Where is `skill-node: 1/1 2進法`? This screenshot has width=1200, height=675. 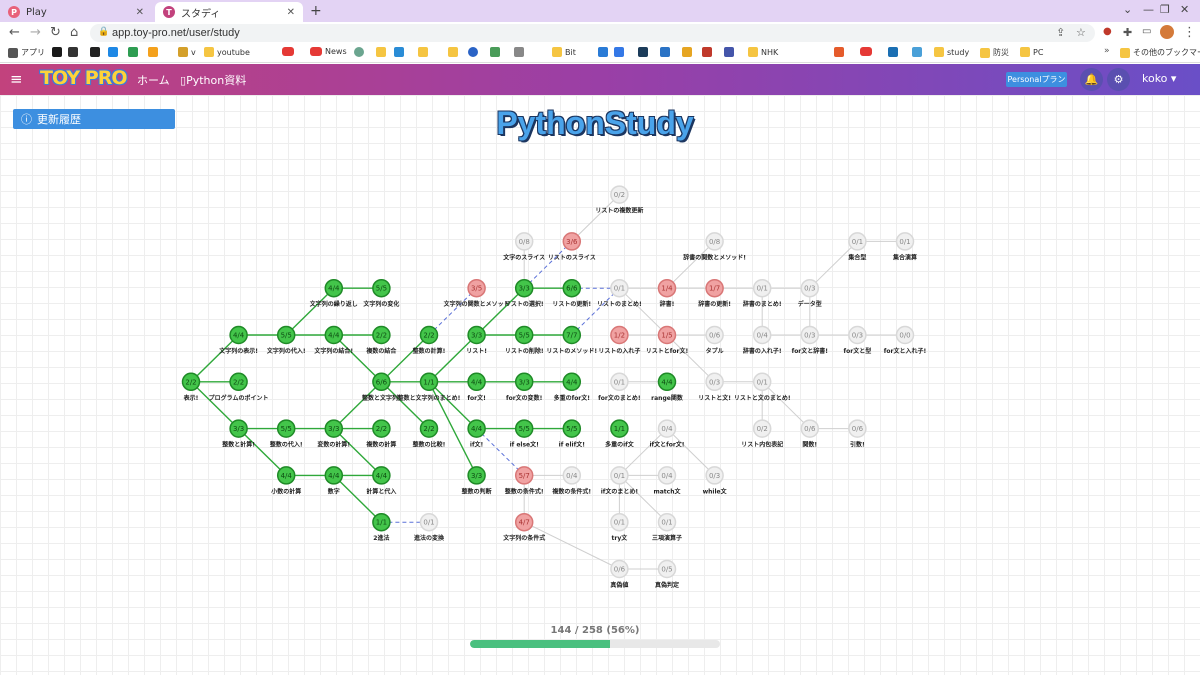 skill-node: 1/1 2進法 is located at coordinates (381, 527).